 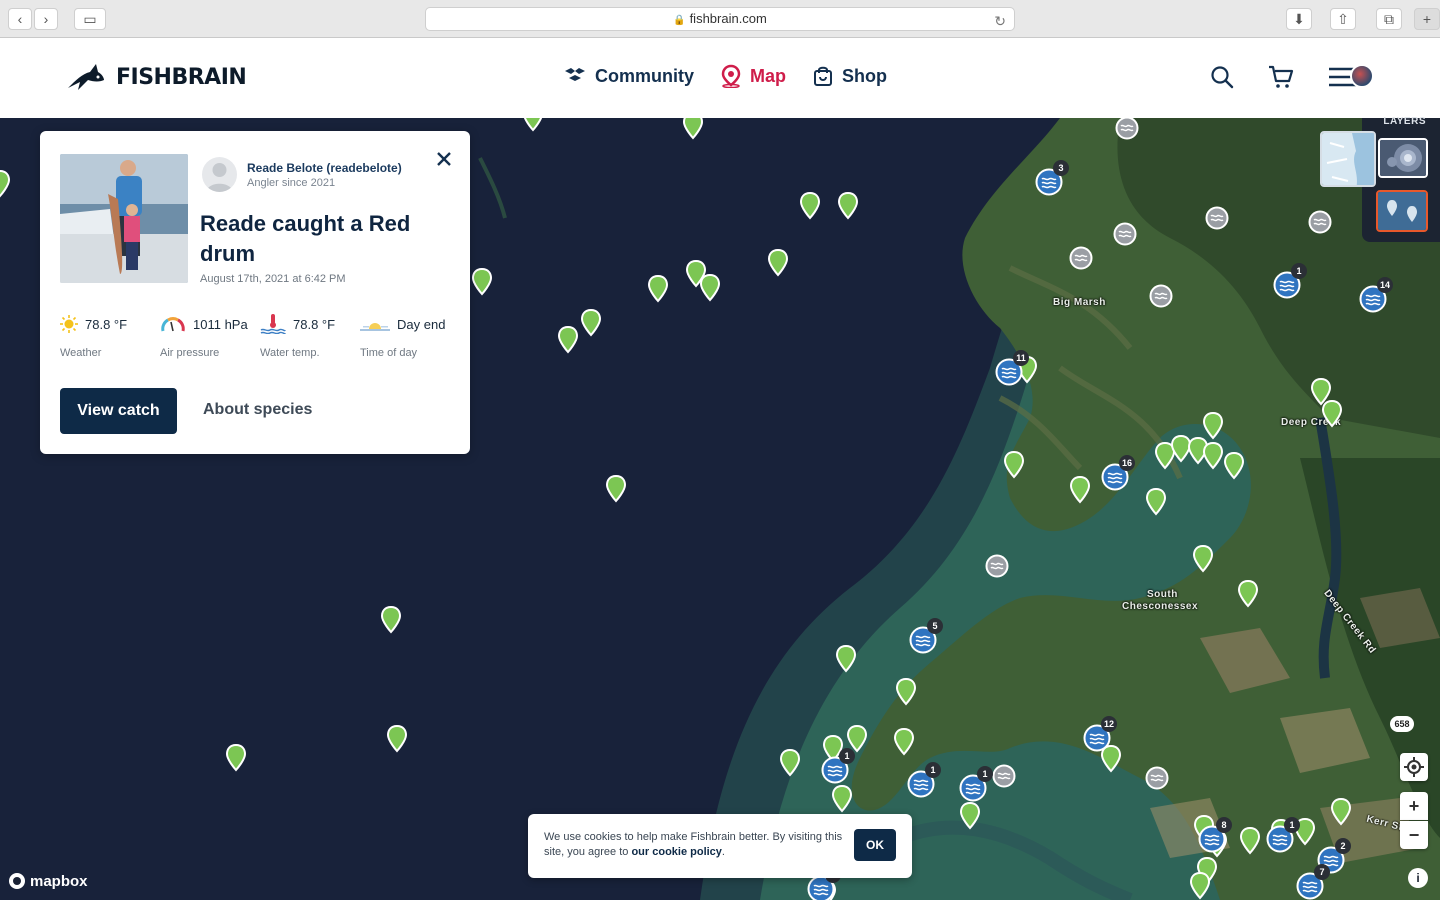 I want to click on sidebar-toggle-button: ▭, so click(x=90, y=19).